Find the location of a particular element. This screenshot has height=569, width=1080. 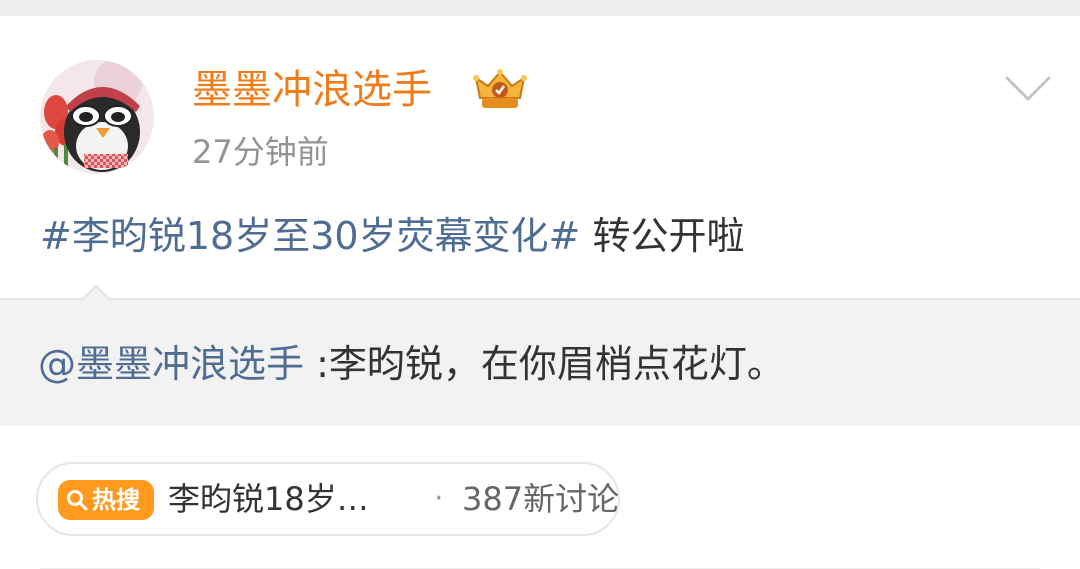

post-timestamp: 27分钟前 is located at coordinates (260, 152).